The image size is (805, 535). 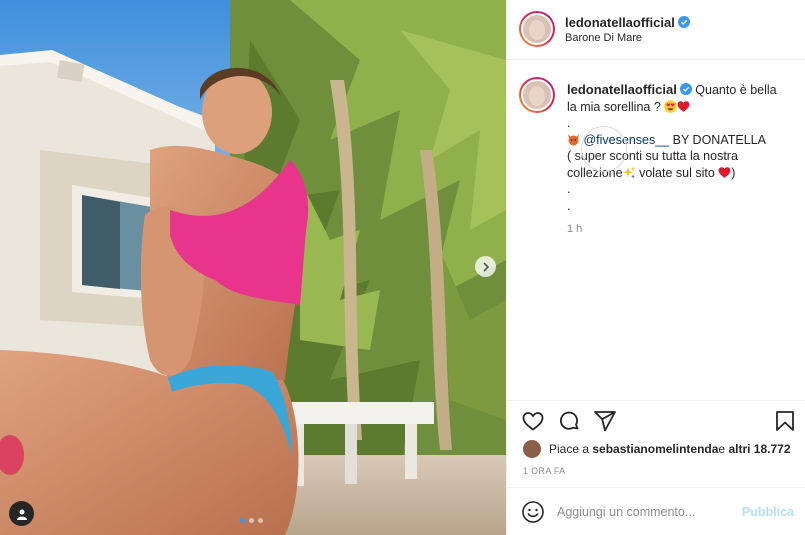 I want to click on author-username-row: ledonatellaofficial, so click(x=627, y=23).